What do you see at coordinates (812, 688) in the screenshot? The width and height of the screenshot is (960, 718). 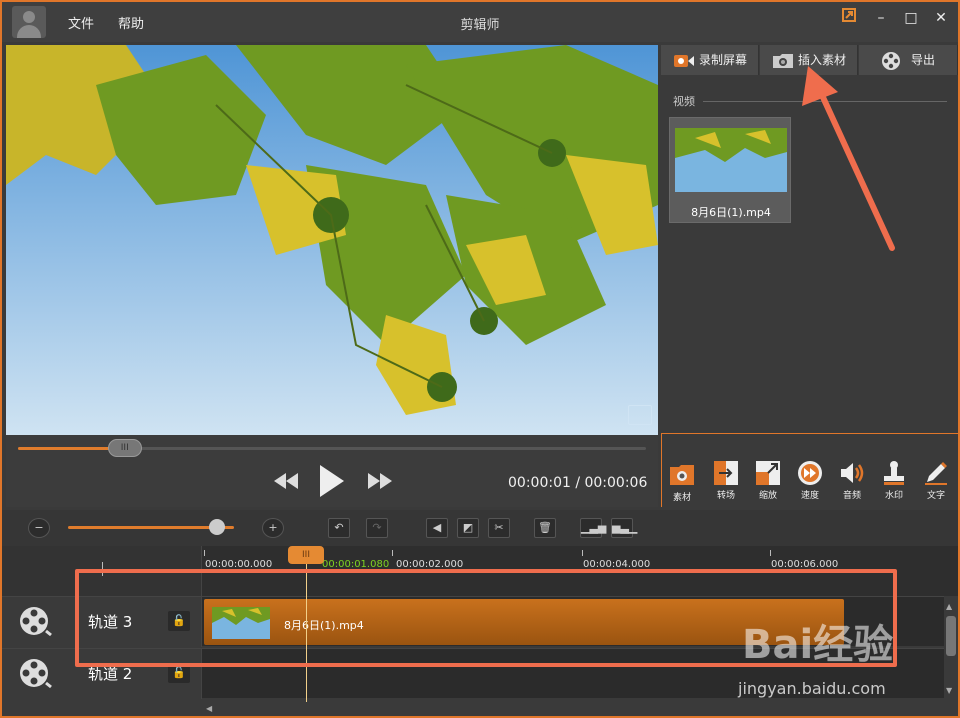 I see `baidu-watermark-url: jingyan.baidu.com` at bounding box center [812, 688].